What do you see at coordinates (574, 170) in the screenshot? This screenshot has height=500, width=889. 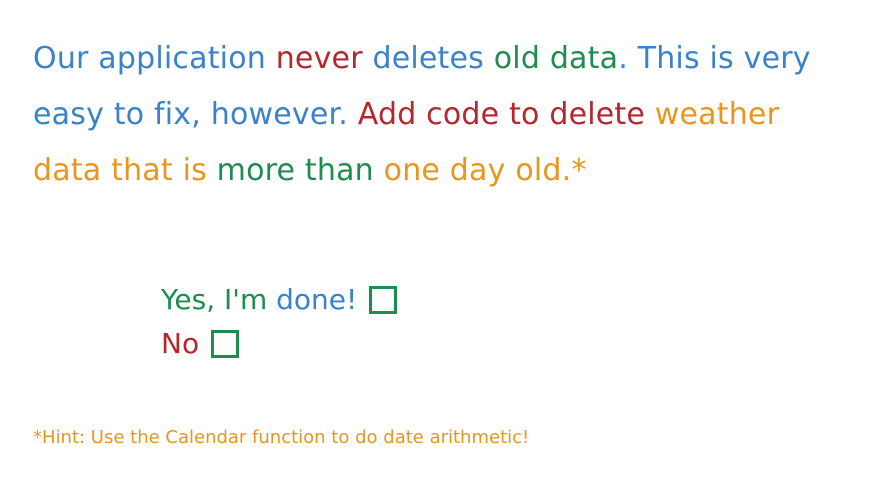 I see `task-text-footnote-marker: .*` at bounding box center [574, 170].